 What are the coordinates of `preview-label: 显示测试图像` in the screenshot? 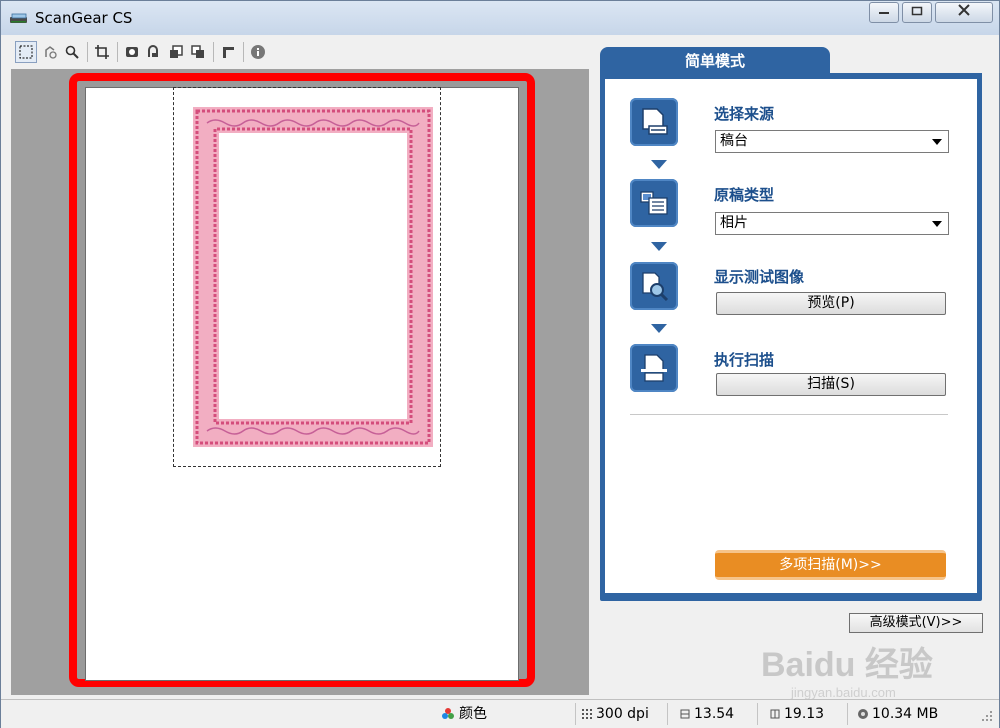 It's located at (759, 277).